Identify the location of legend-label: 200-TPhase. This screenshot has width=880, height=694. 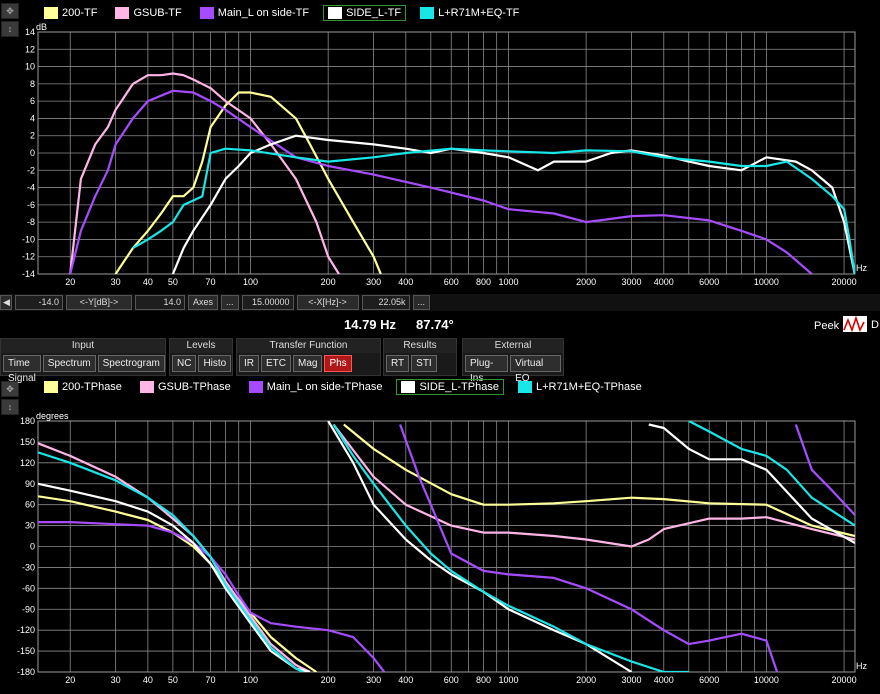
(92, 387).